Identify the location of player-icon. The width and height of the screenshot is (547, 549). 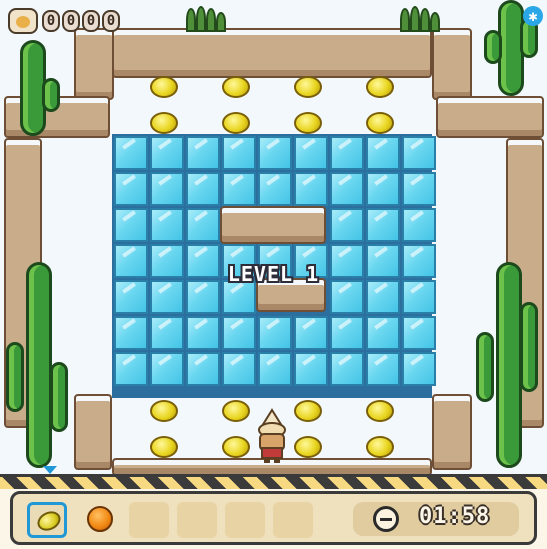
(272, 435).